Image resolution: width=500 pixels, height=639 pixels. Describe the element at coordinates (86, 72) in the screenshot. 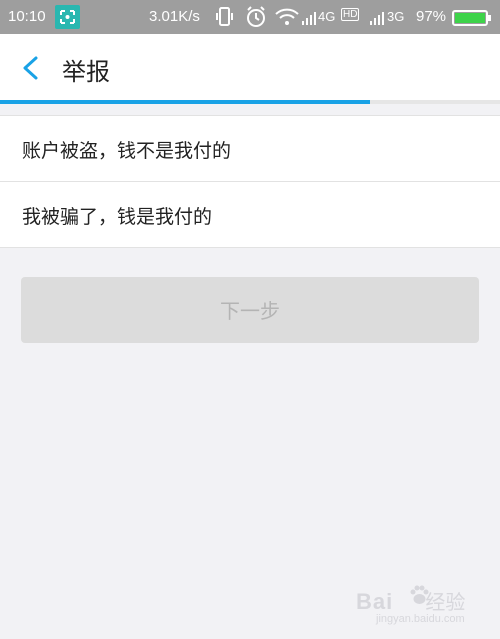

I see `page-title: 举报` at that location.